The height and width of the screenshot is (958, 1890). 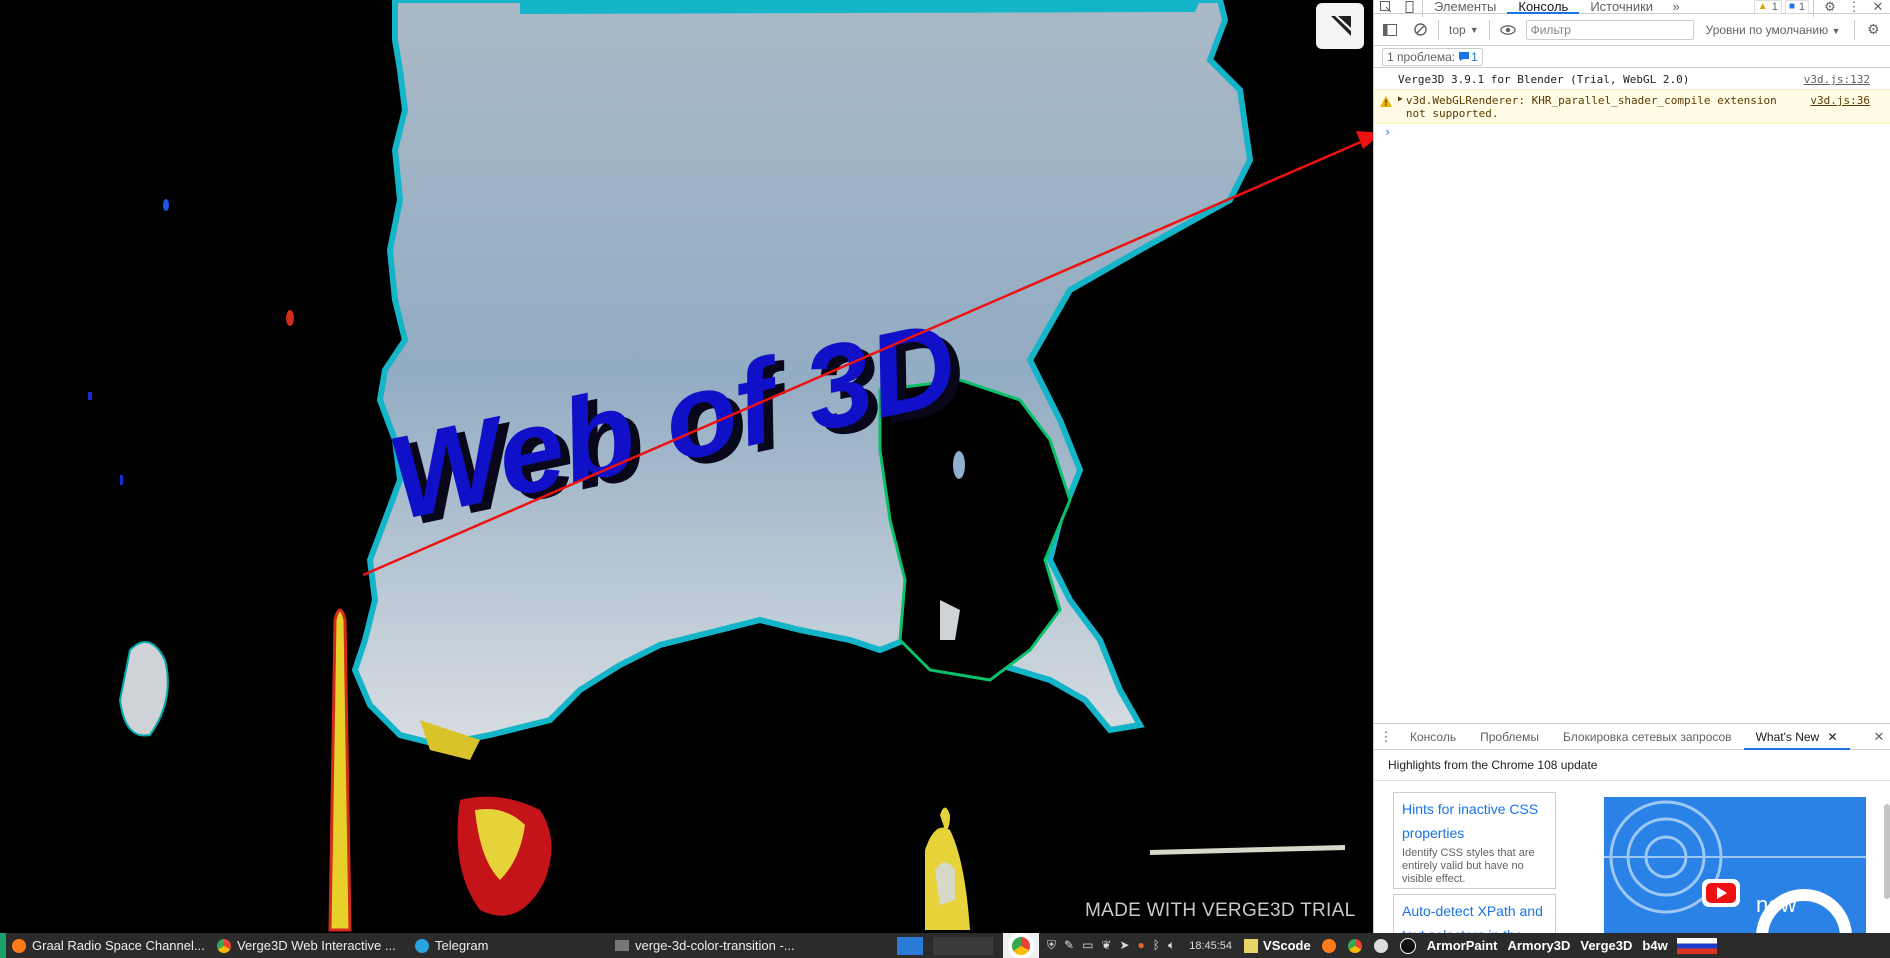 I want to click on console-settings-gear-icon: ⚙, so click(x=1873, y=30).